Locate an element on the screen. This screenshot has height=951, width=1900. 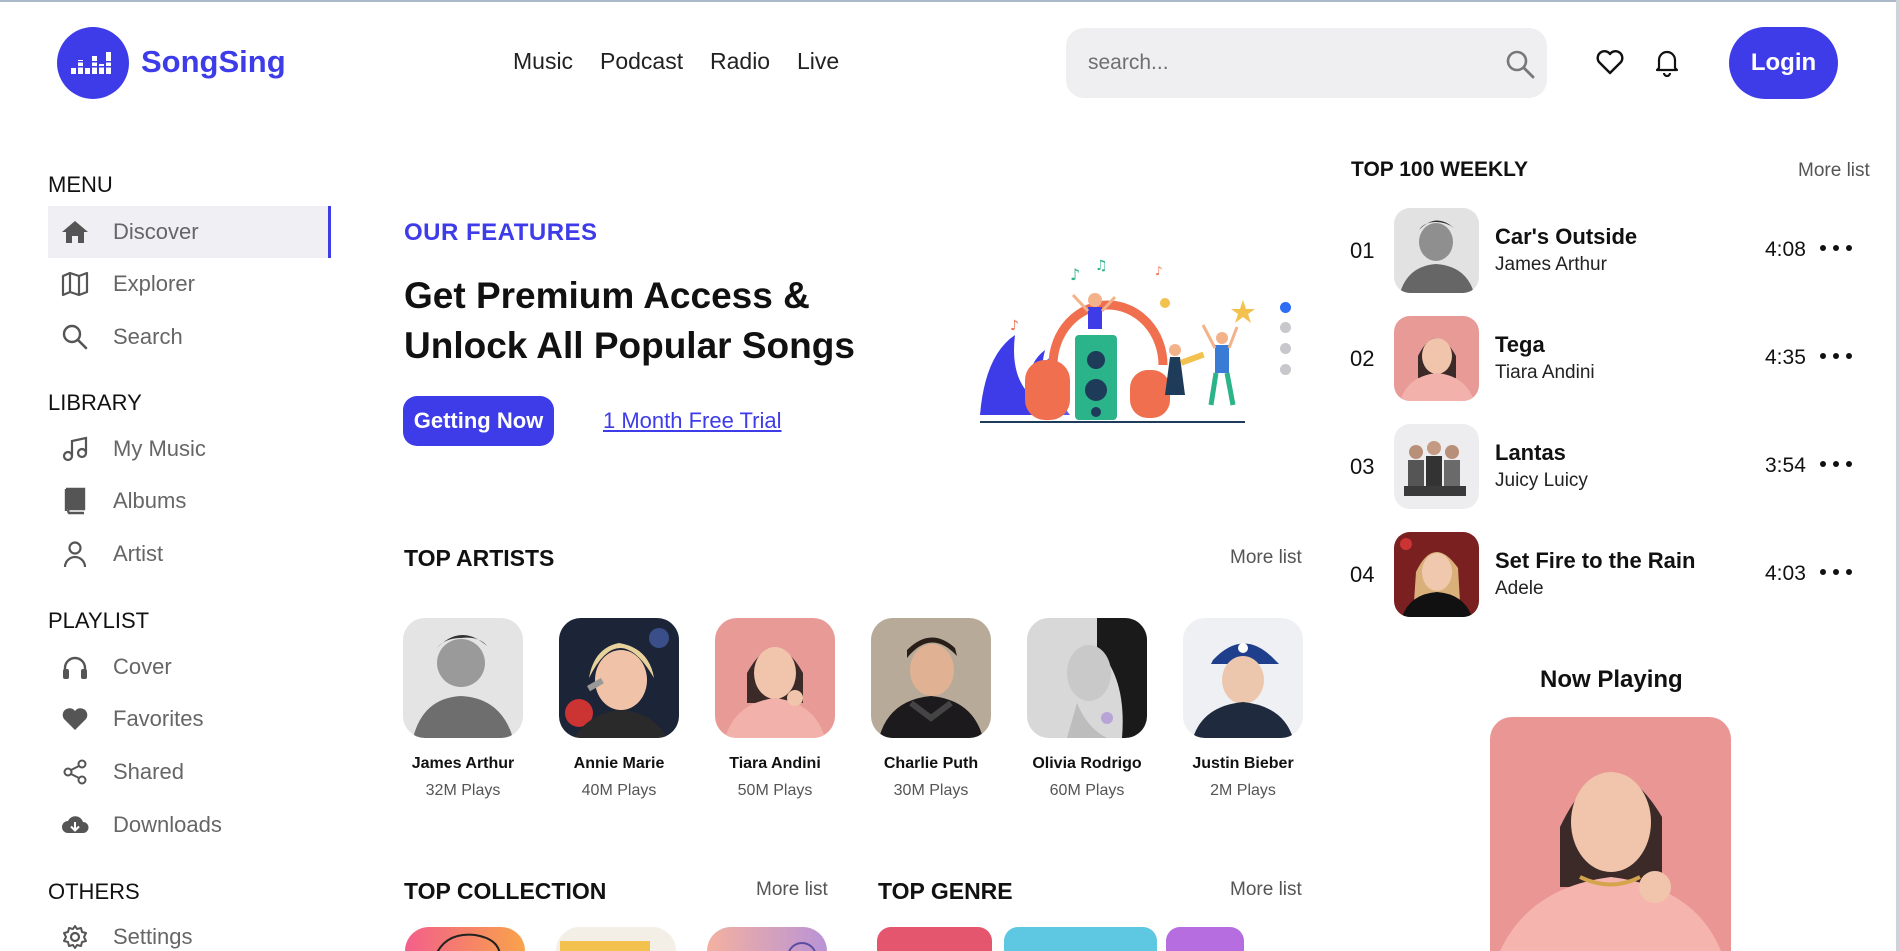
artist-name: Annie Marie is located at coordinates (619, 763).